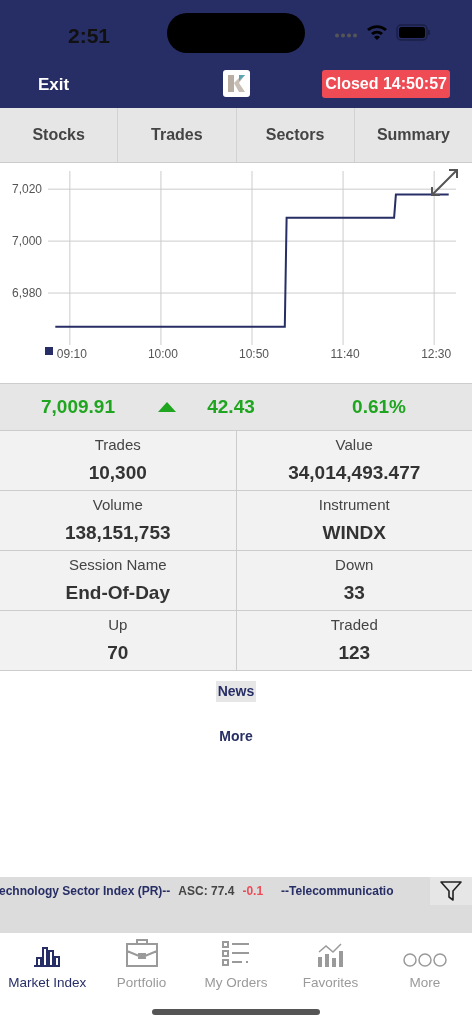  Describe the element at coordinates (26, 293) in the screenshot. I see `y-axis-label: 6,980` at that location.